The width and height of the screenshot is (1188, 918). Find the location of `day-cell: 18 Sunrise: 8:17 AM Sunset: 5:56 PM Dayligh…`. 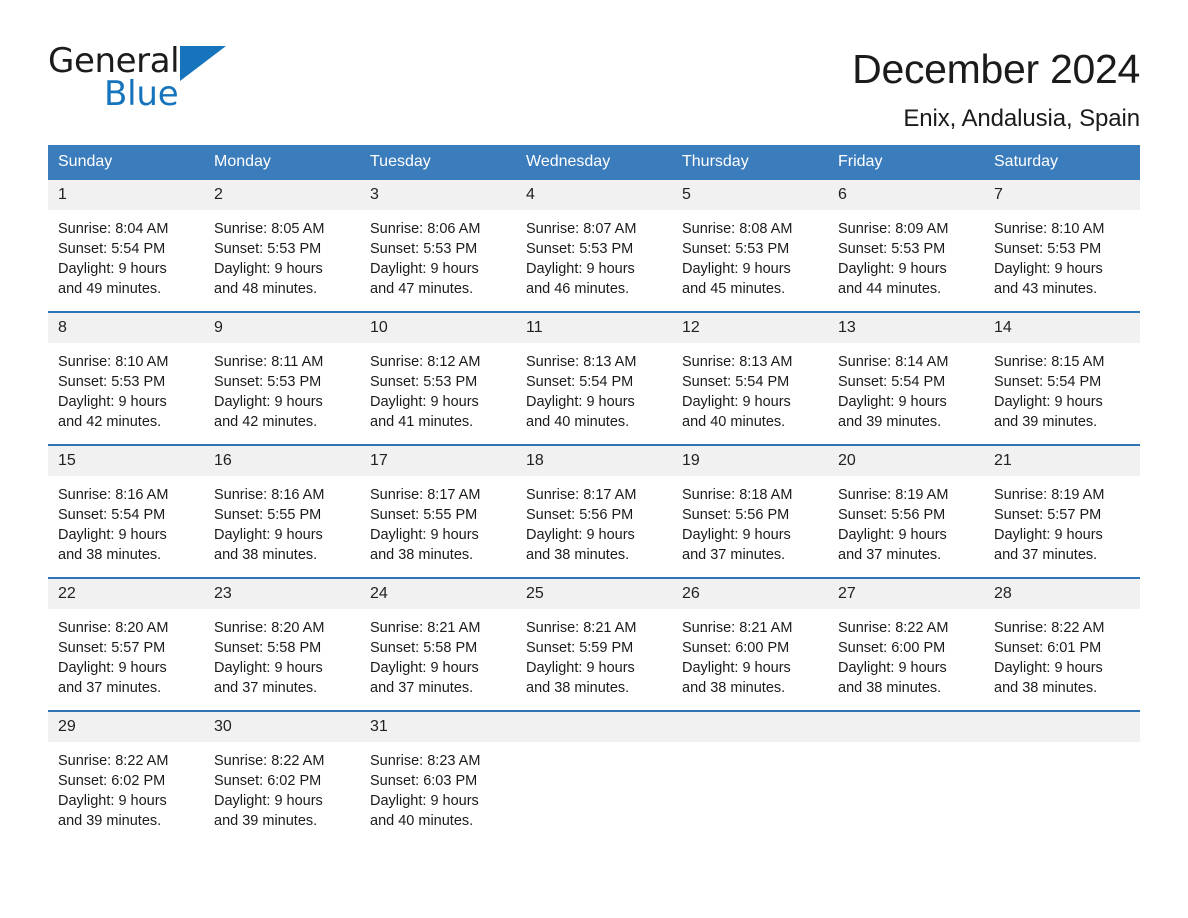

day-cell: 18 Sunrise: 8:17 AM Sunset: 5:56 PM Dayligh… is located at coordinates (594, 511).